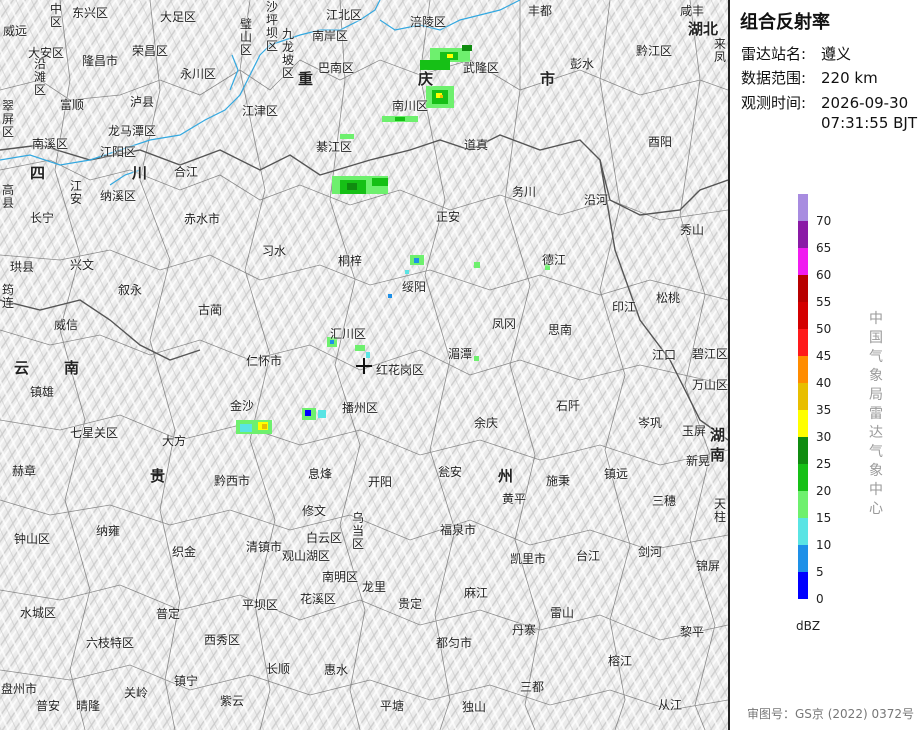  Describe the element at coordinates (414, 287) in the screenshot. I see `place-label: 绥阳` at that location.